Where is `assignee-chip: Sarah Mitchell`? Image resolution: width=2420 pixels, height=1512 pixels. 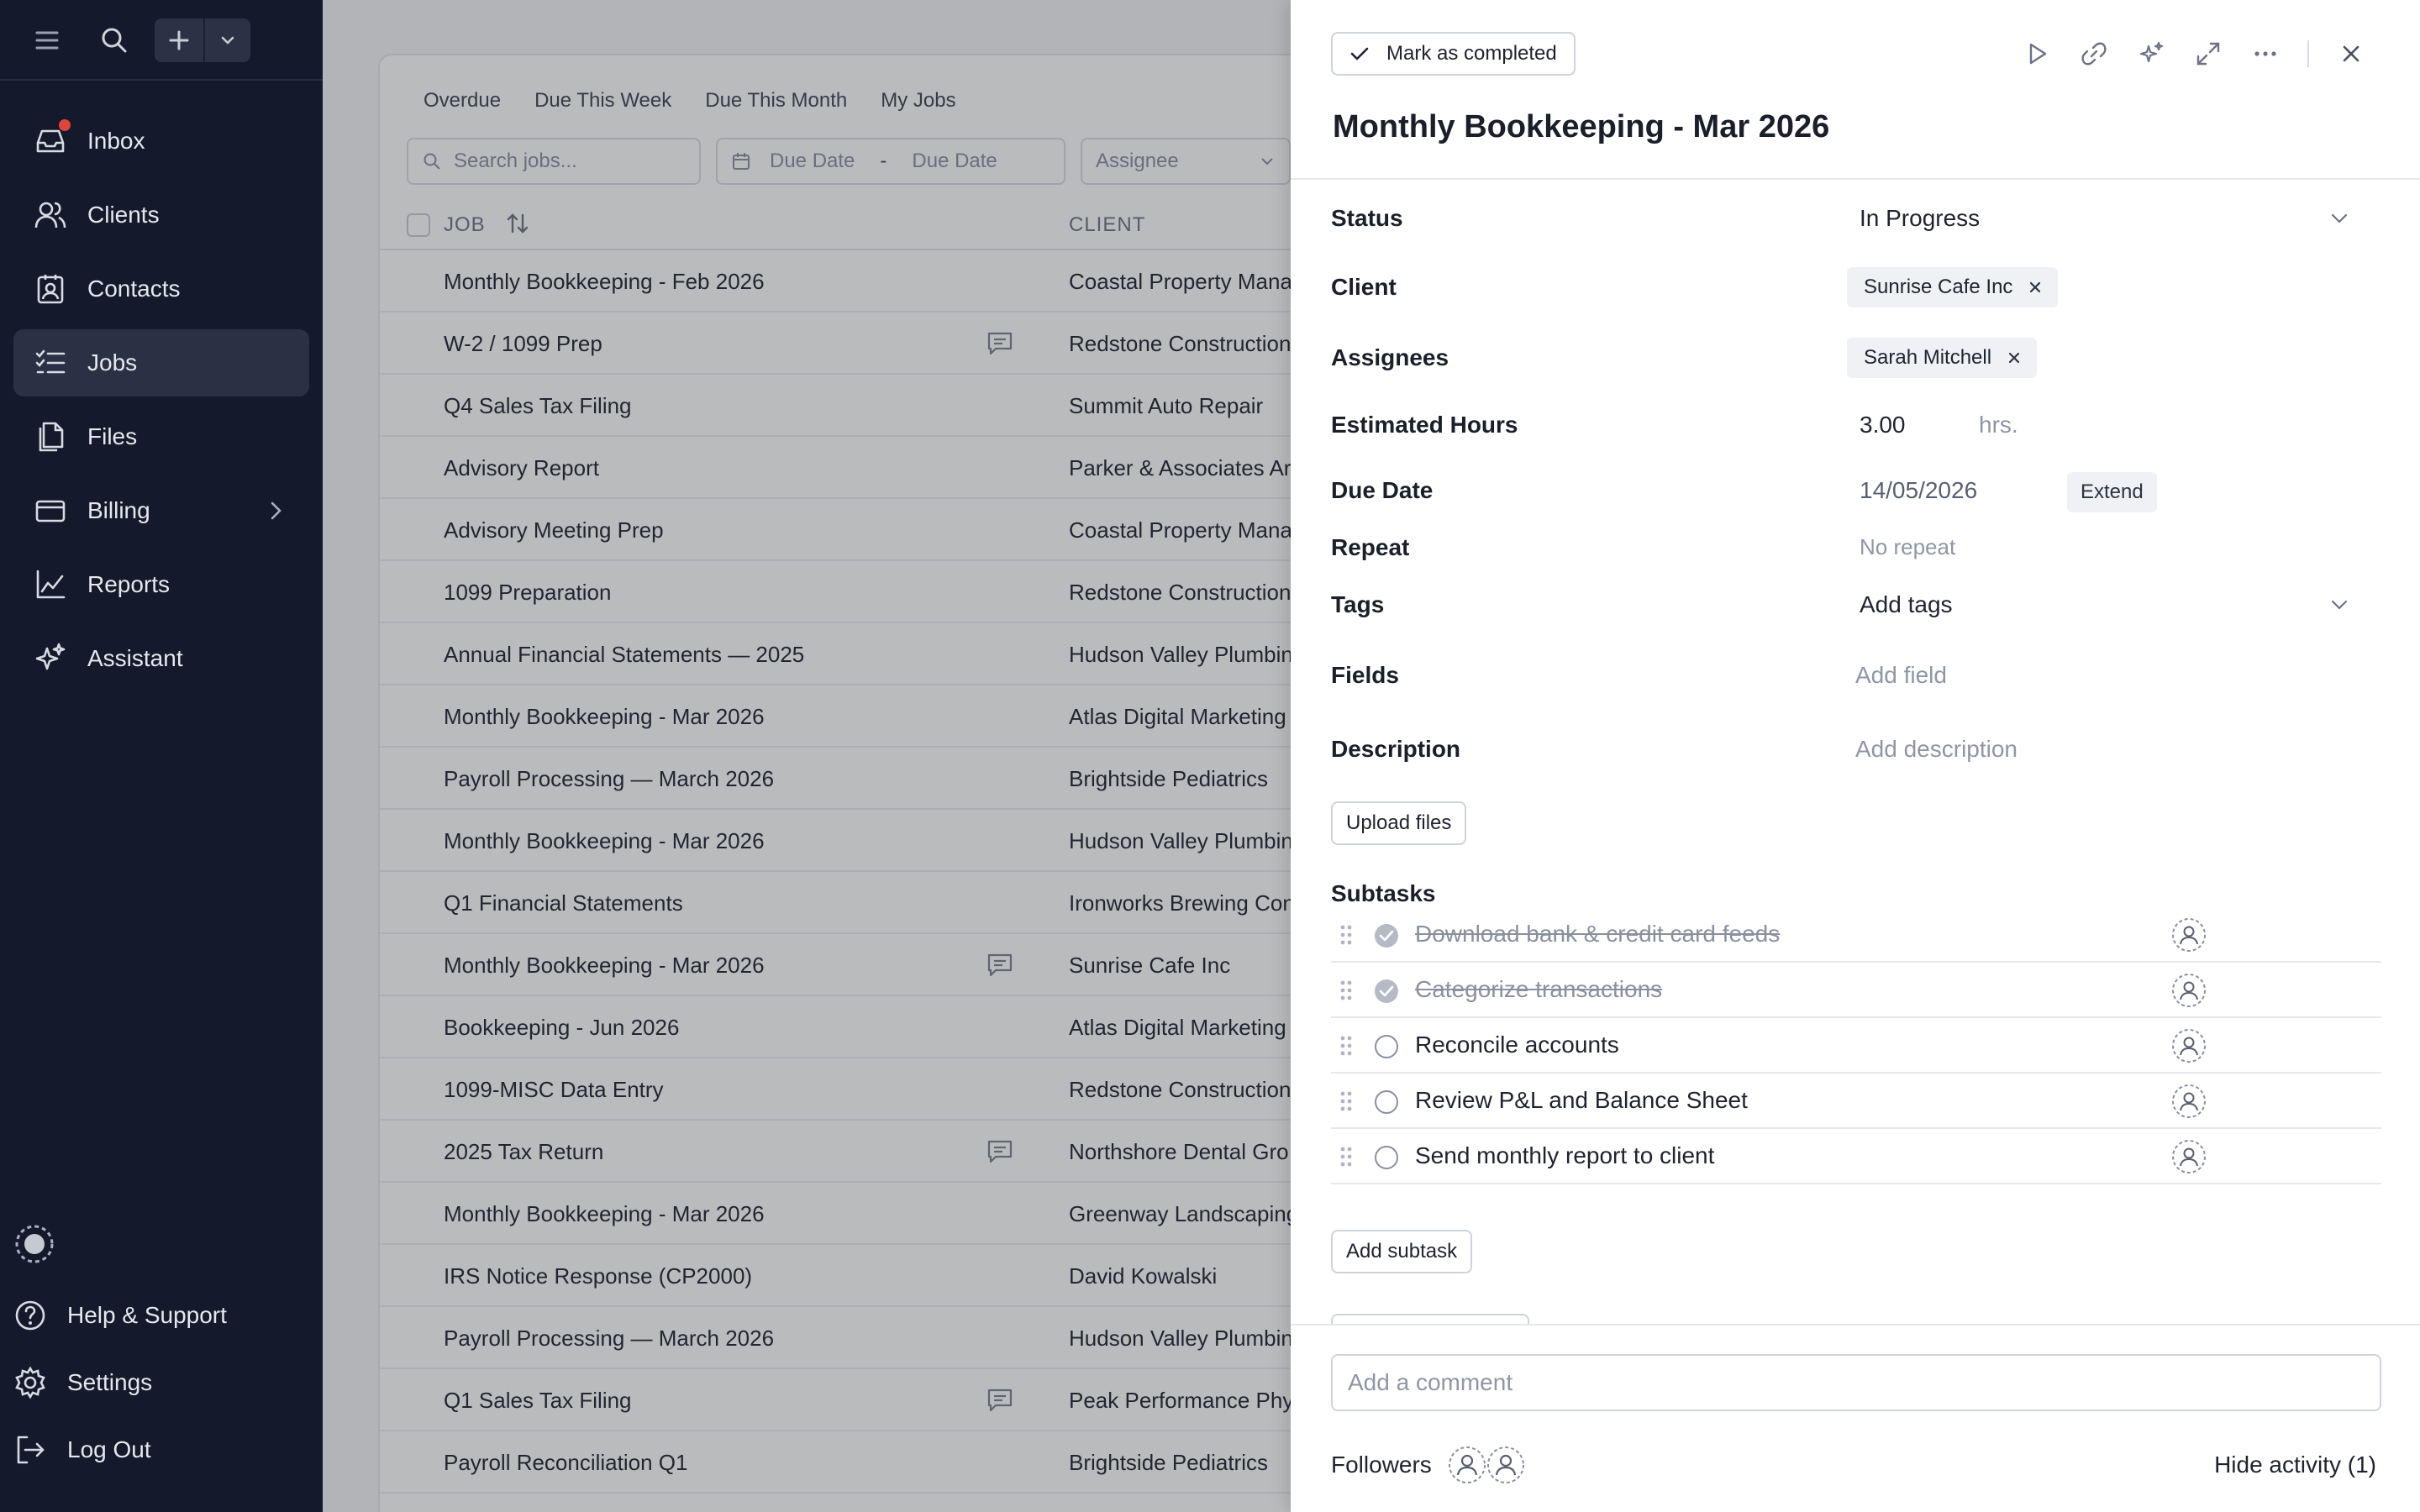
assignee-chip: Sarah Mitchell is located at coordinates (1942, 358).